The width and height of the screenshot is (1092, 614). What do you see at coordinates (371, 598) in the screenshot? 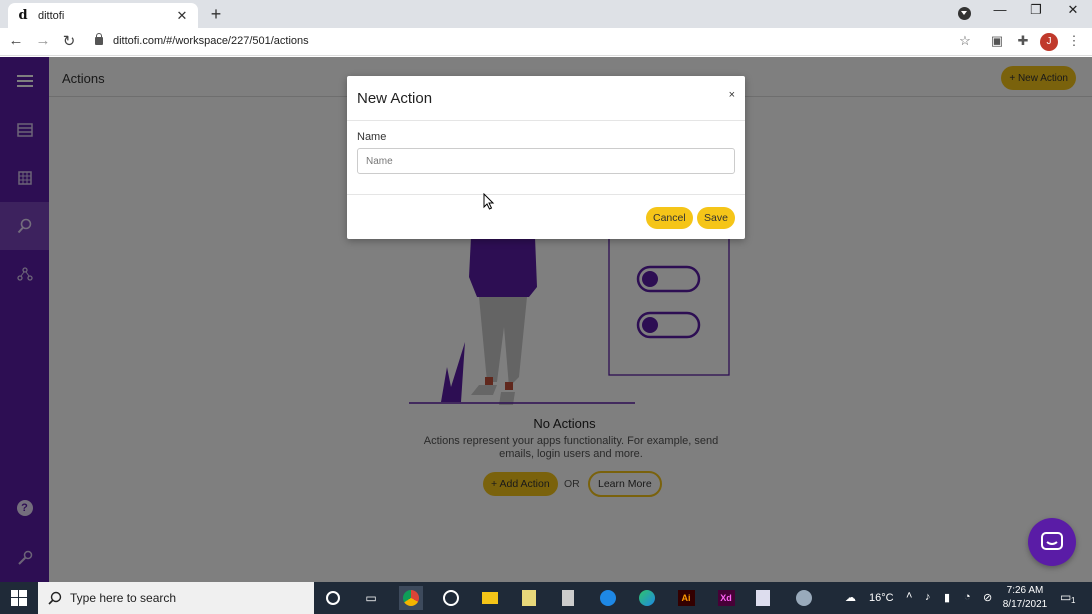
I see `task-view-icon: ▭` at bounding box center [371, 598].